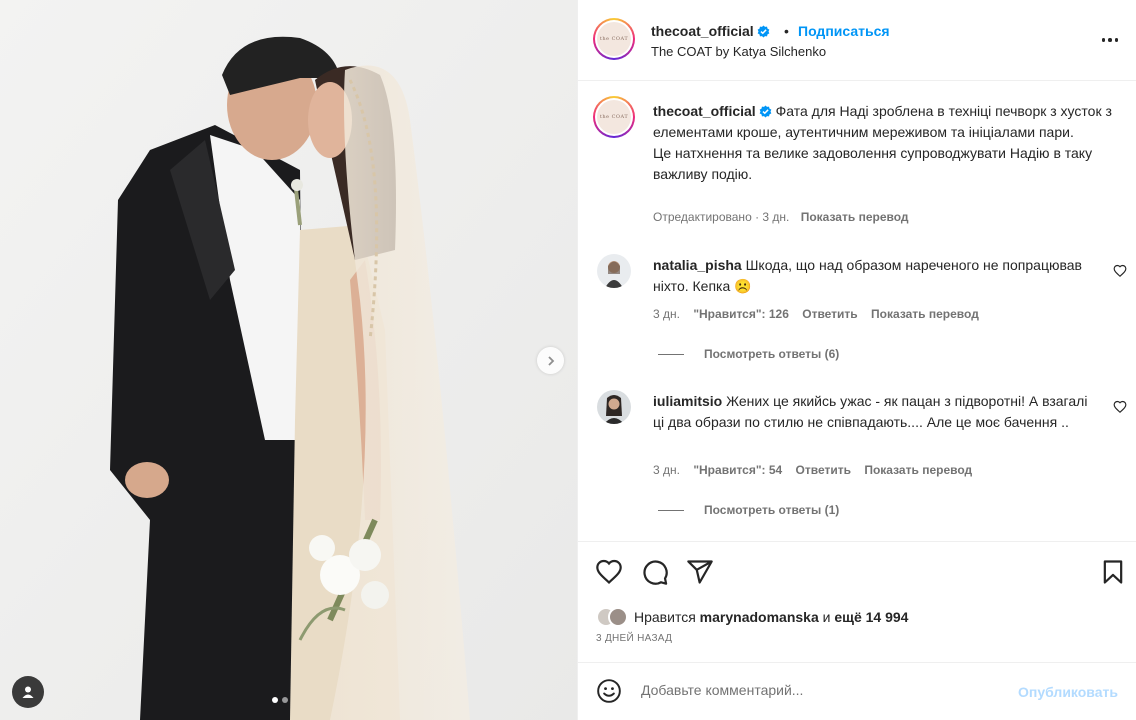  Describe the element at coordinates (1068, 692) in the screenshot. I see `post-comment-button: Опубликовать` at that location.